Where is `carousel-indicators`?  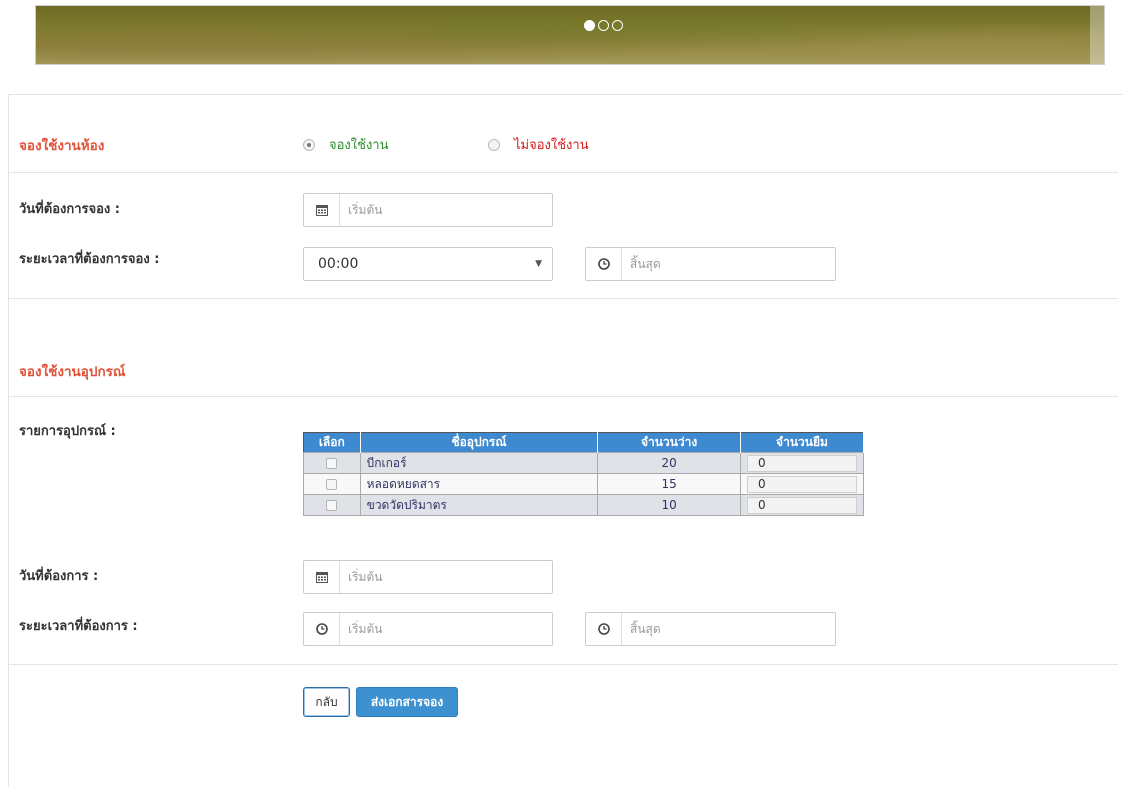 carousel-indicators is located at coordinates (603, 27).